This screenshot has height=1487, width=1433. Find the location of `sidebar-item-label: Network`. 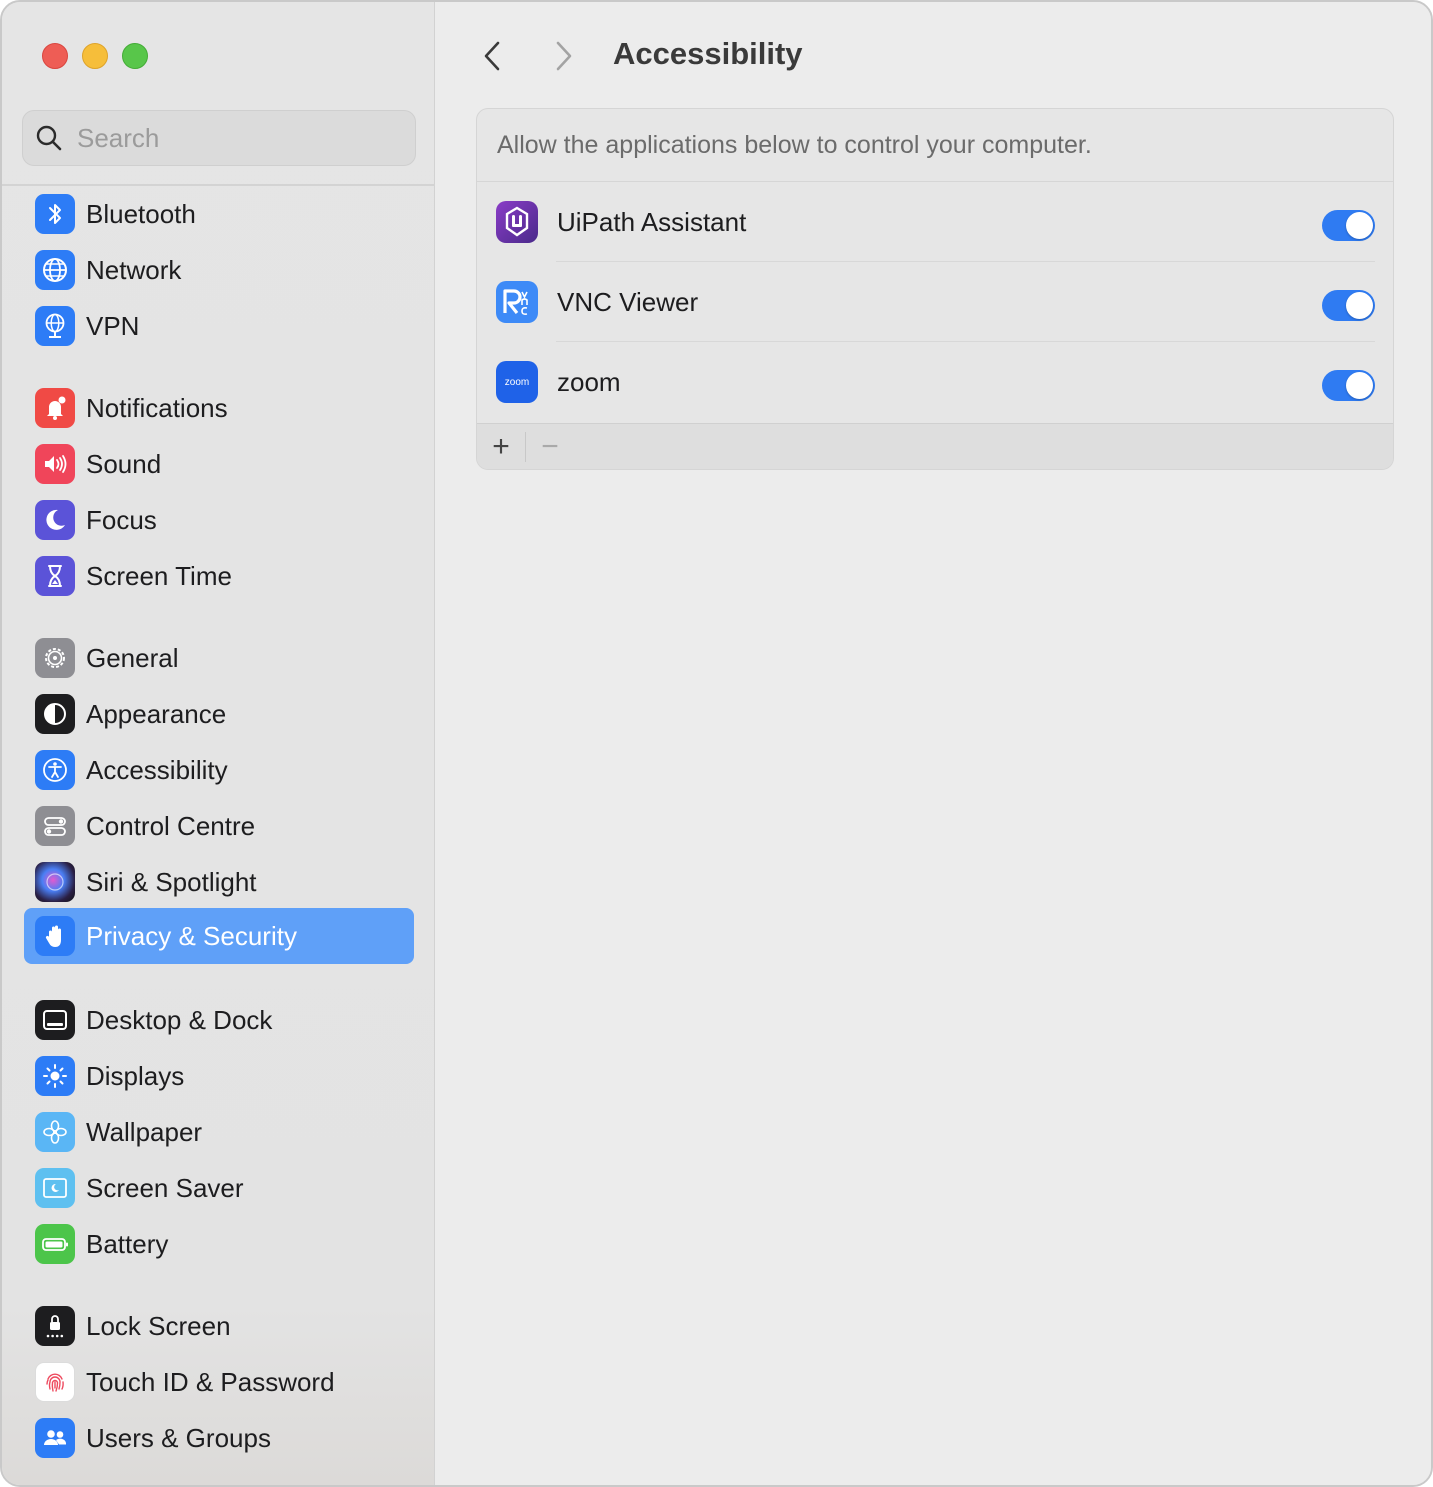

sidebar-item-label: Network is located at coordinates (134, 269).